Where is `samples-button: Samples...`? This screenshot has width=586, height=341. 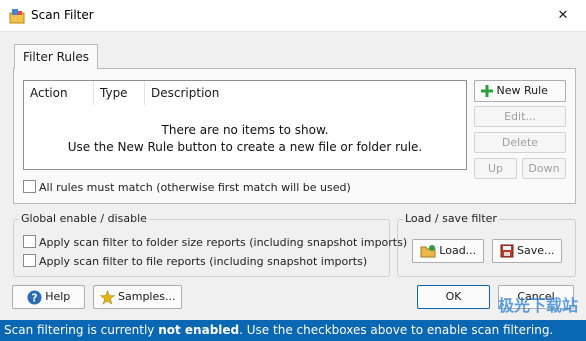
samples-button: Samples... is located at coordinates (137, 297).